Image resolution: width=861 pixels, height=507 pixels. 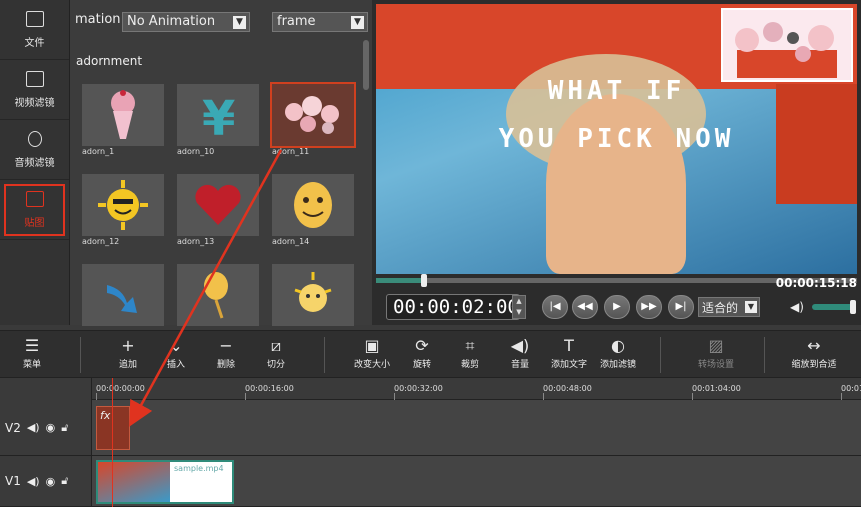 I want to click on sticker-thumb-selected, so click(x=313, y=115).